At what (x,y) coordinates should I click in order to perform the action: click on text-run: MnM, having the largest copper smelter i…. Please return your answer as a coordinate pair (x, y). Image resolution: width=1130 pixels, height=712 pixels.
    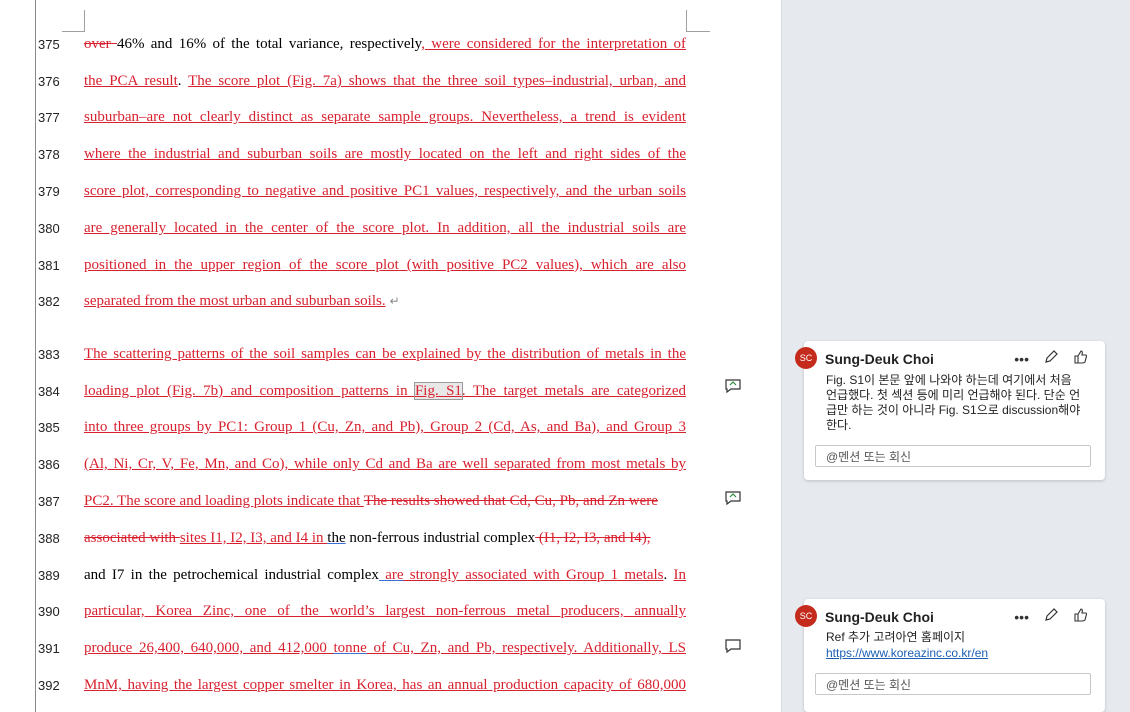
    Looking at the image, I should click on (385, 685).